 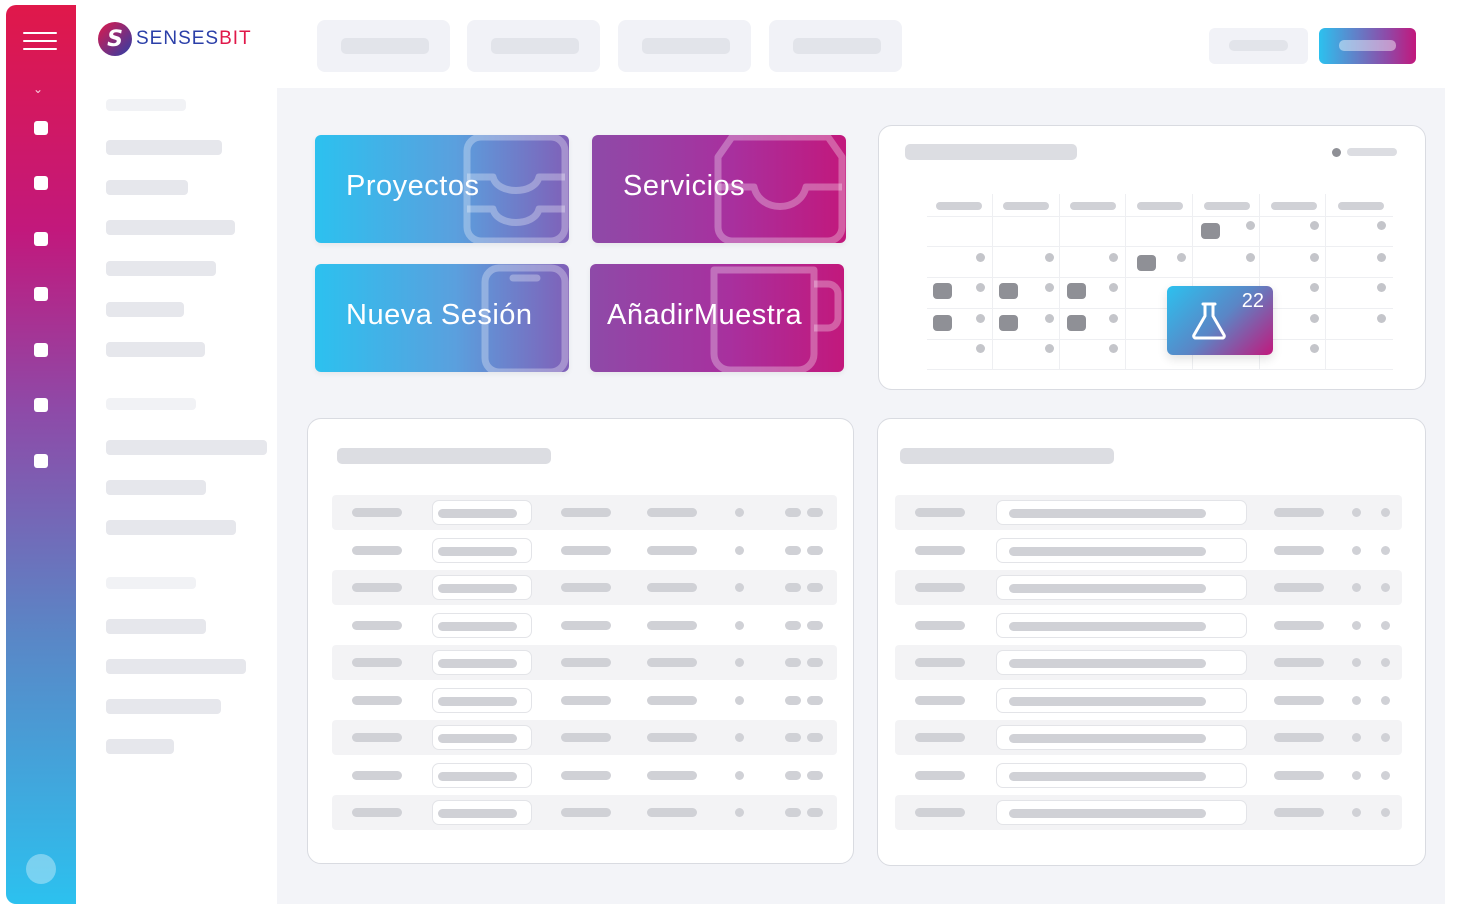 What do you see at coordinates (38, 89) in the screenshot?
I see `chevron-down-icon: ⌄` at bounding box center [38, 89].